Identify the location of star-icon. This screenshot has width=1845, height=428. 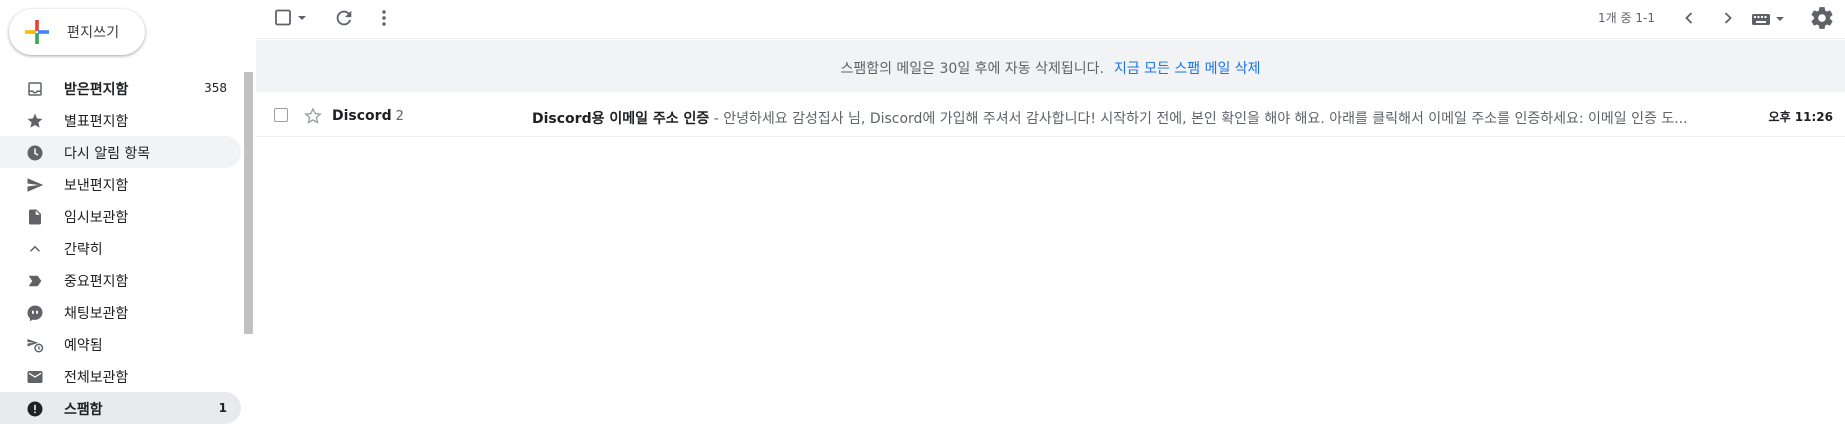
(35, 120).